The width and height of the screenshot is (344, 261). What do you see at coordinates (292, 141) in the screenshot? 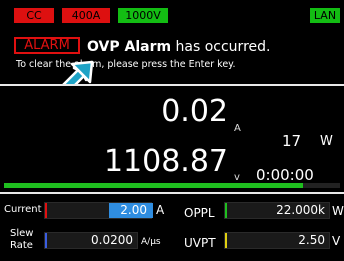
I see `power-reading: 17` at bounding box center [292, 141].